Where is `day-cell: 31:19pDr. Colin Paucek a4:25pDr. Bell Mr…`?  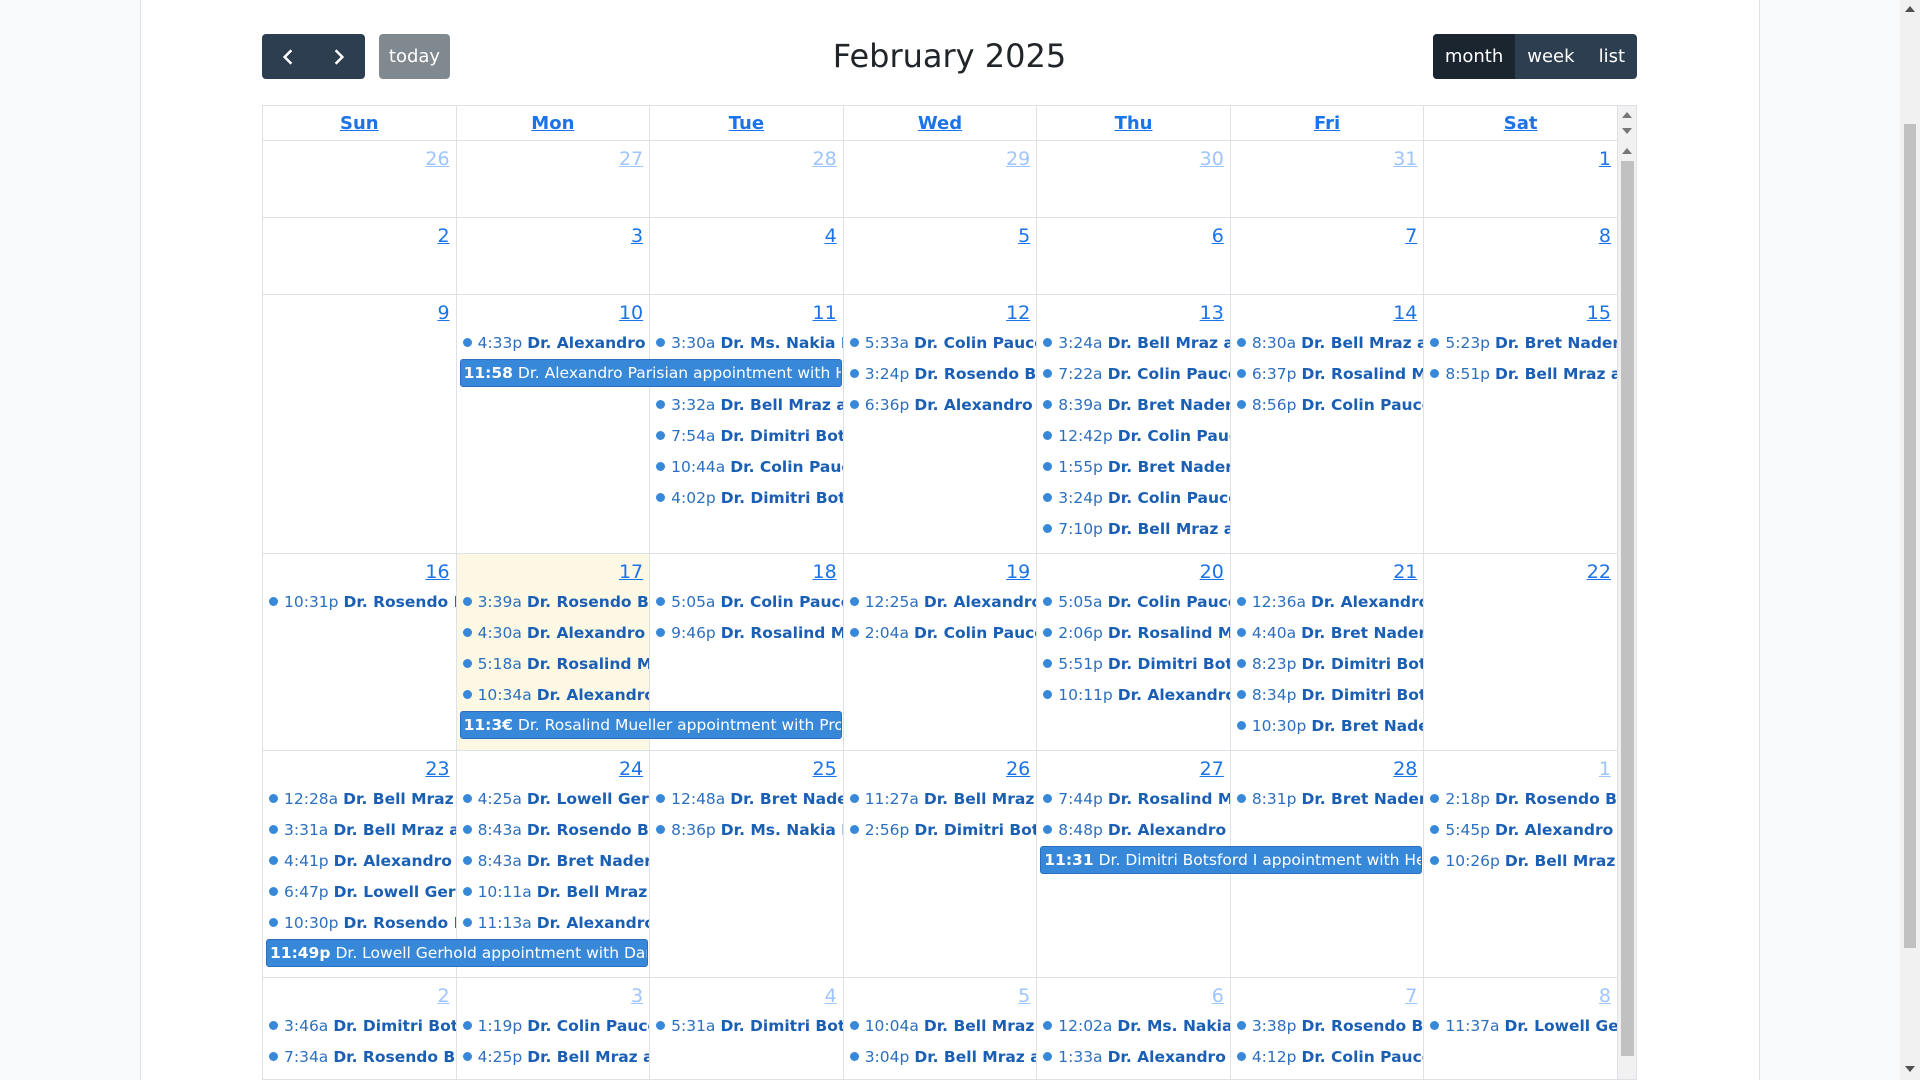
day-cell: 31:19pDr. Colin Paucek a4:25pDr. Bell Mr… is located at coordinates (554, 1028).